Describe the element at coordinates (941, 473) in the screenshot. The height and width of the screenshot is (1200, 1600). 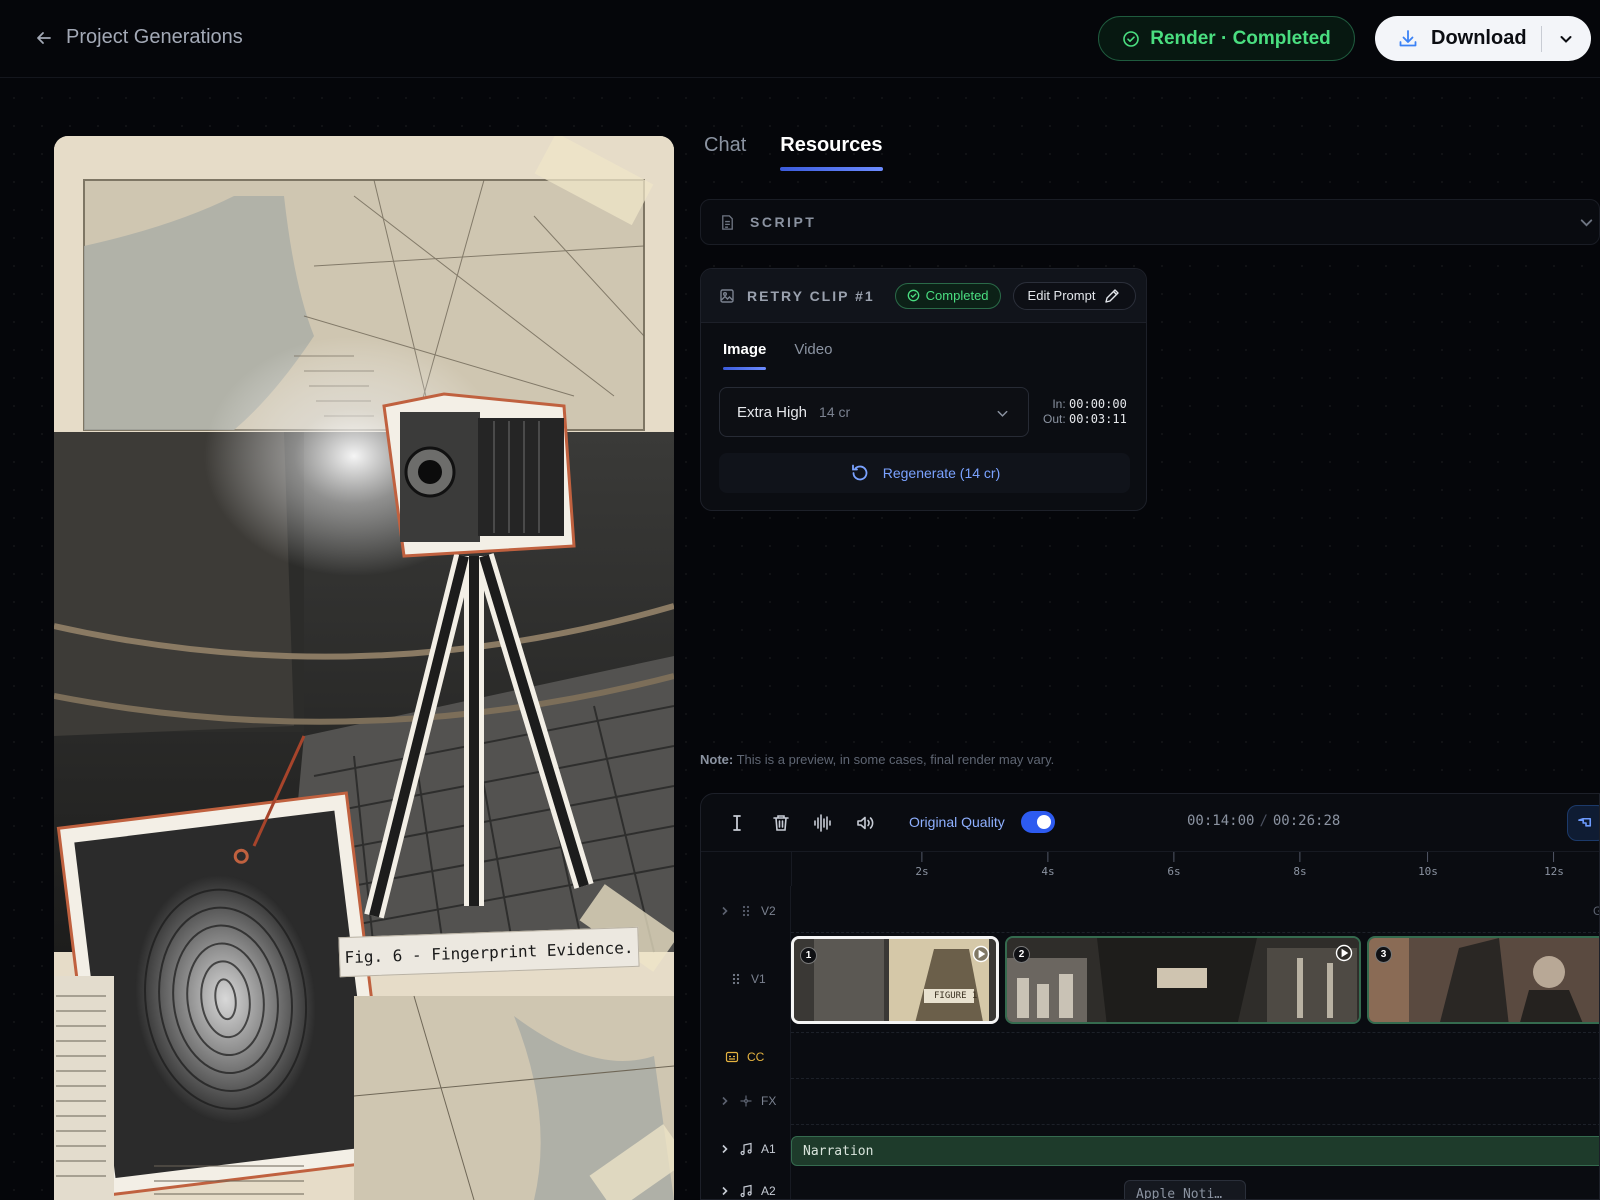
I see `regenerate-label: Regenerate (14 cr)` at that location.